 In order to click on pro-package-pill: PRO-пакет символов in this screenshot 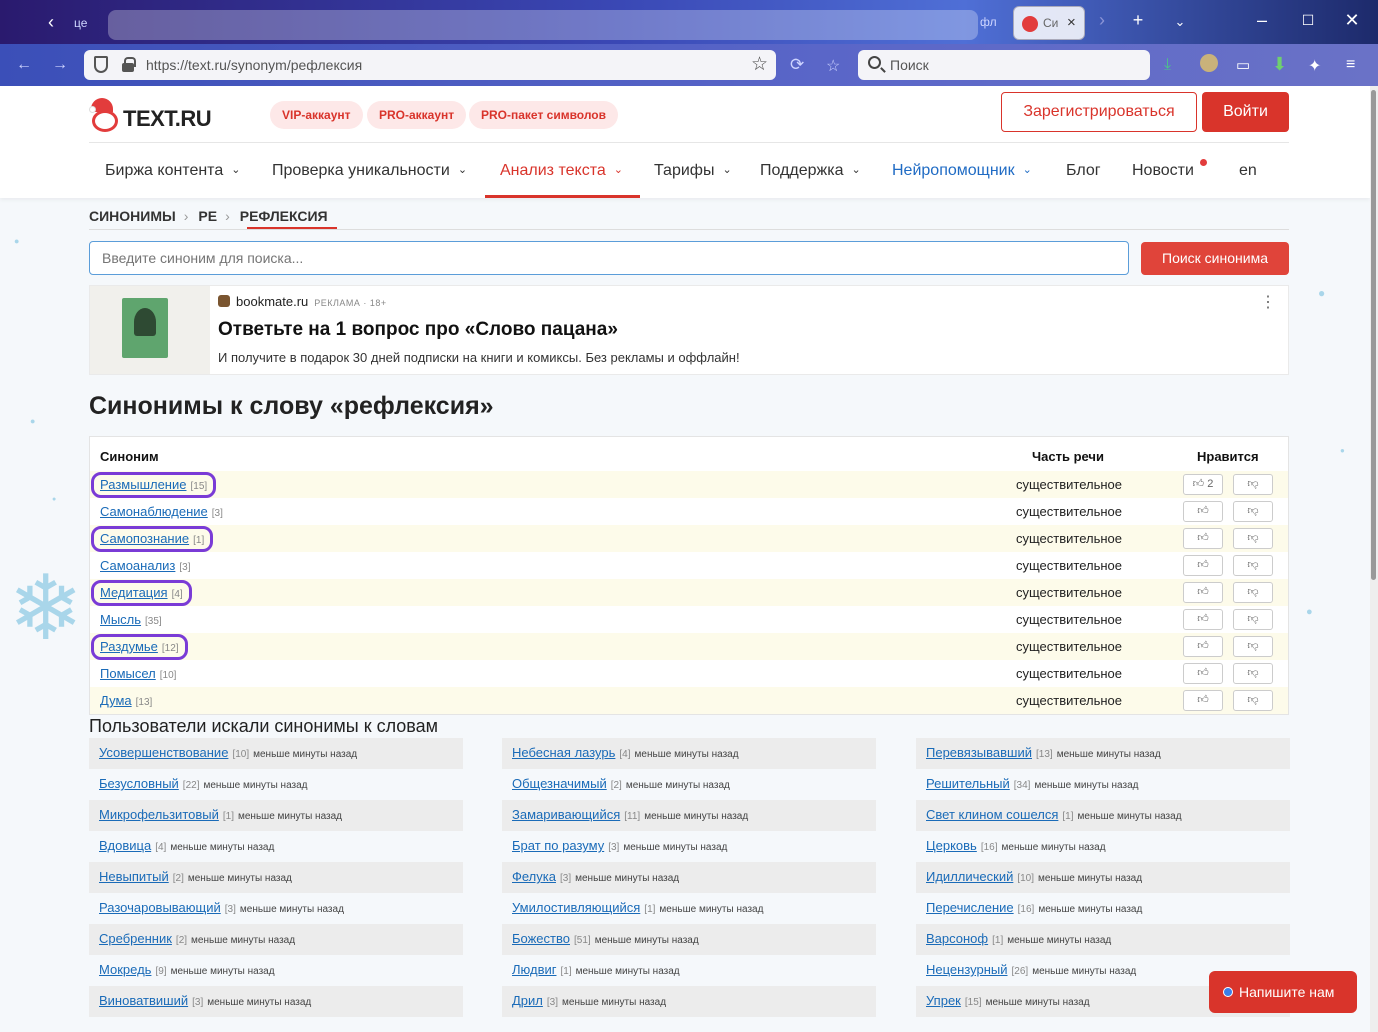, I will do `click(544, 115)`.